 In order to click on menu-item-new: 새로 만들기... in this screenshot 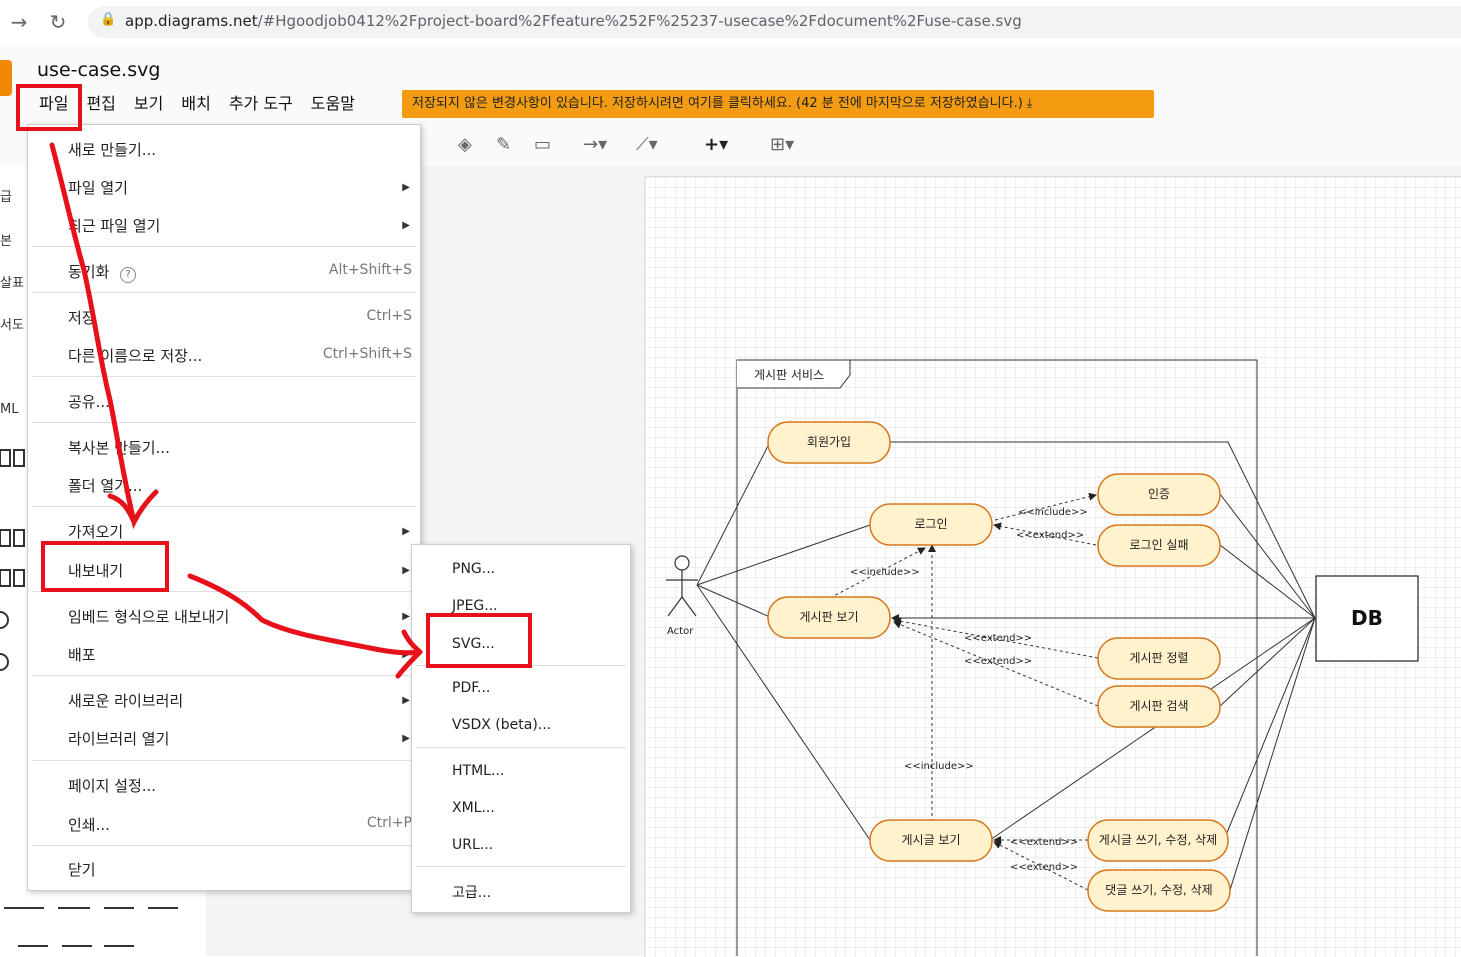, I will do `click(112, 149)`.